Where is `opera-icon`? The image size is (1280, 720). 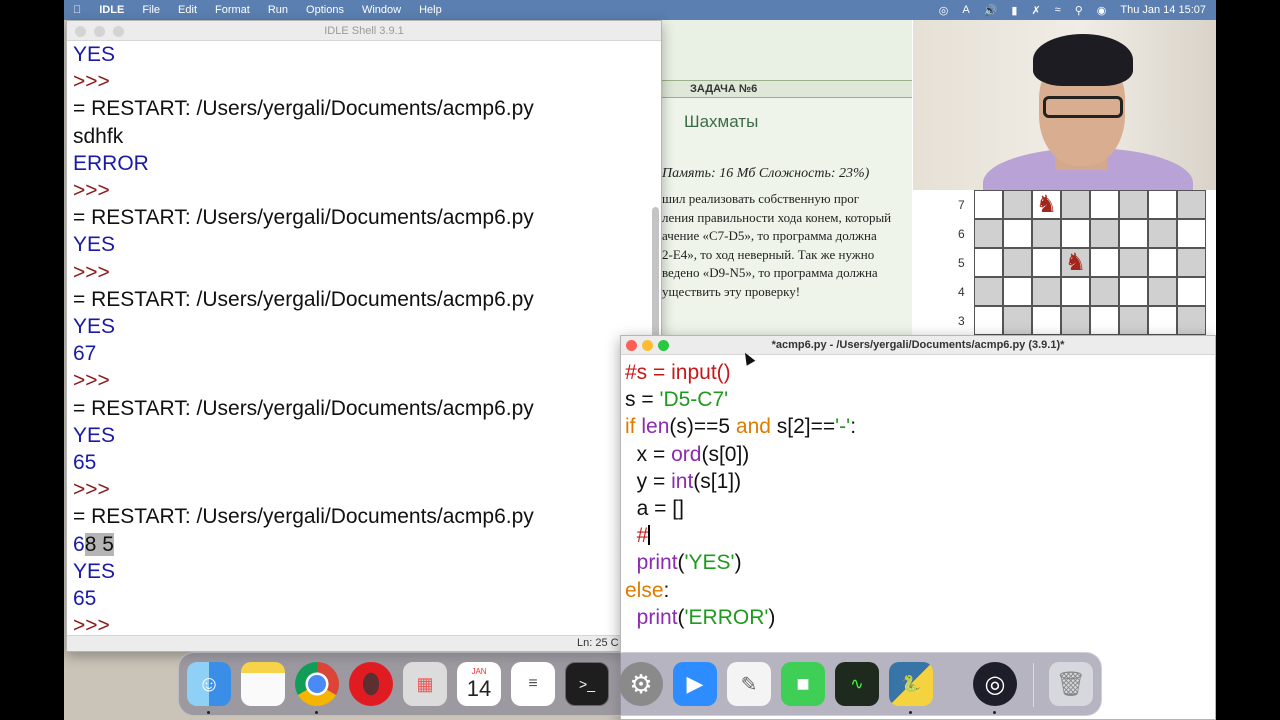
opera-icon is located at coordinates (371, 684).